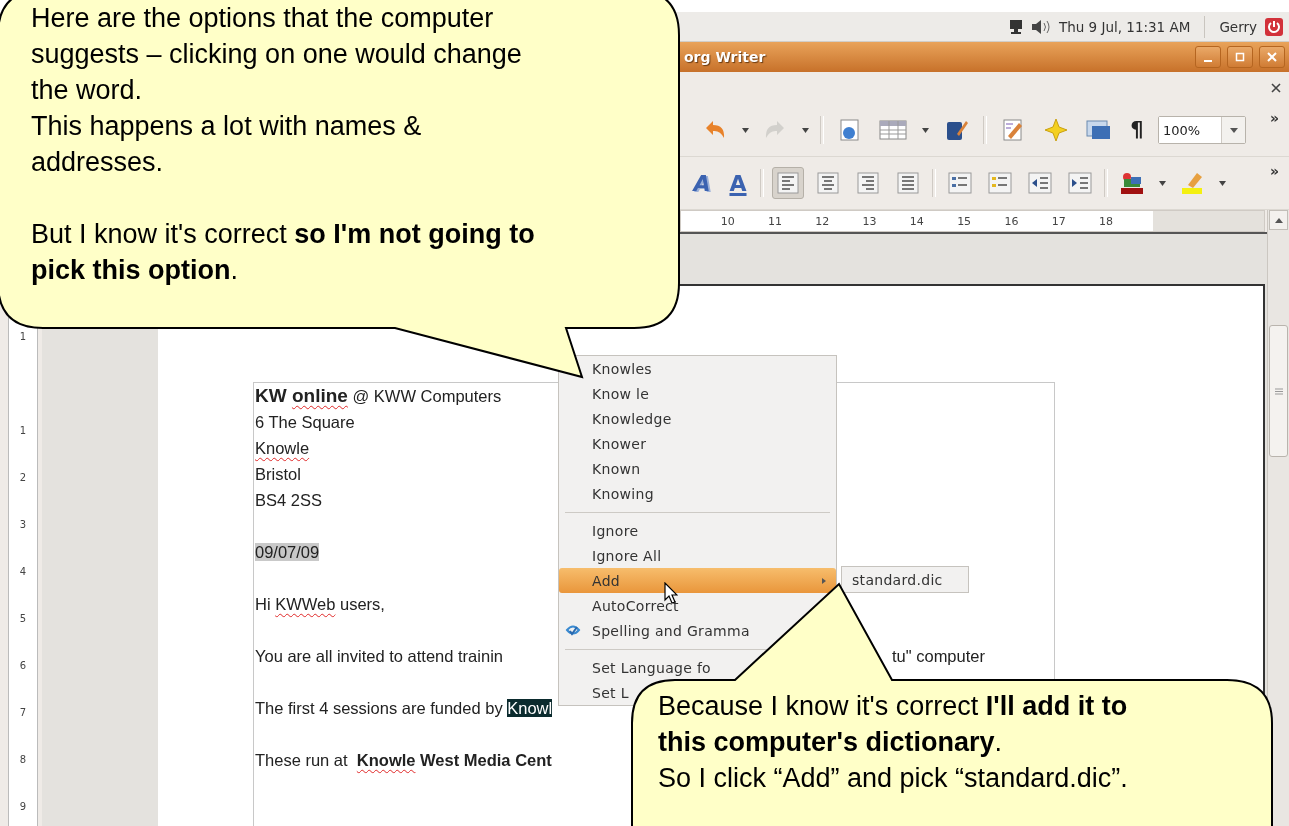 This screenshot has height=826, width=1289. Describe the element at coordinates (1056, 130) in the screenshot. I see `star-icon` at that location.